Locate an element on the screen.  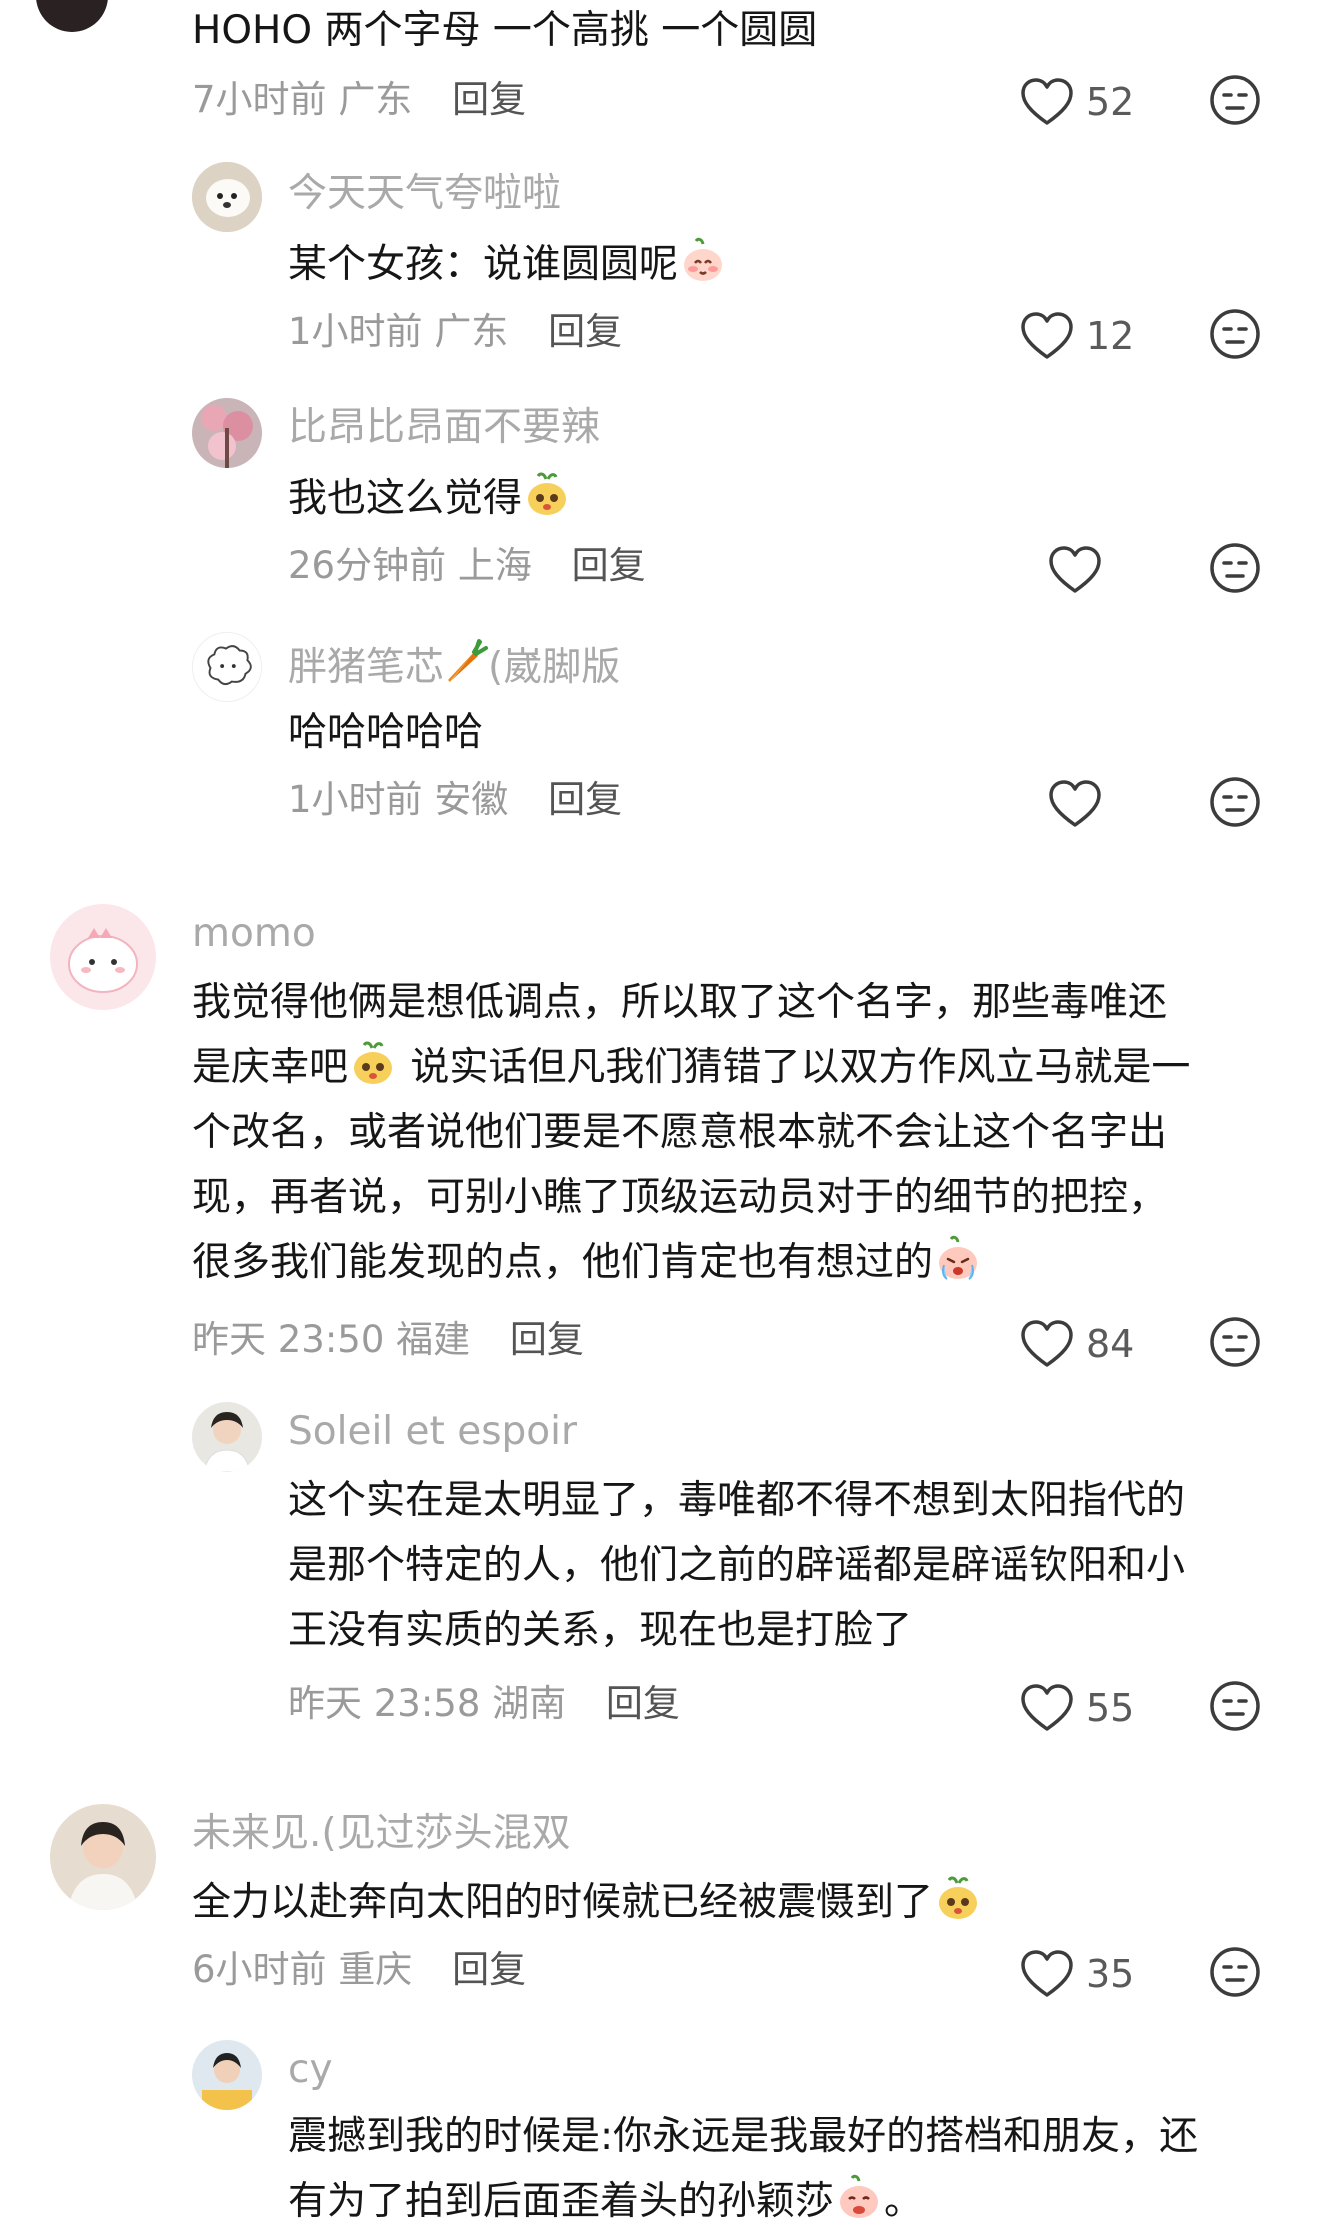
pink-face-emoji-icon is located at coordinates (859, 2196).